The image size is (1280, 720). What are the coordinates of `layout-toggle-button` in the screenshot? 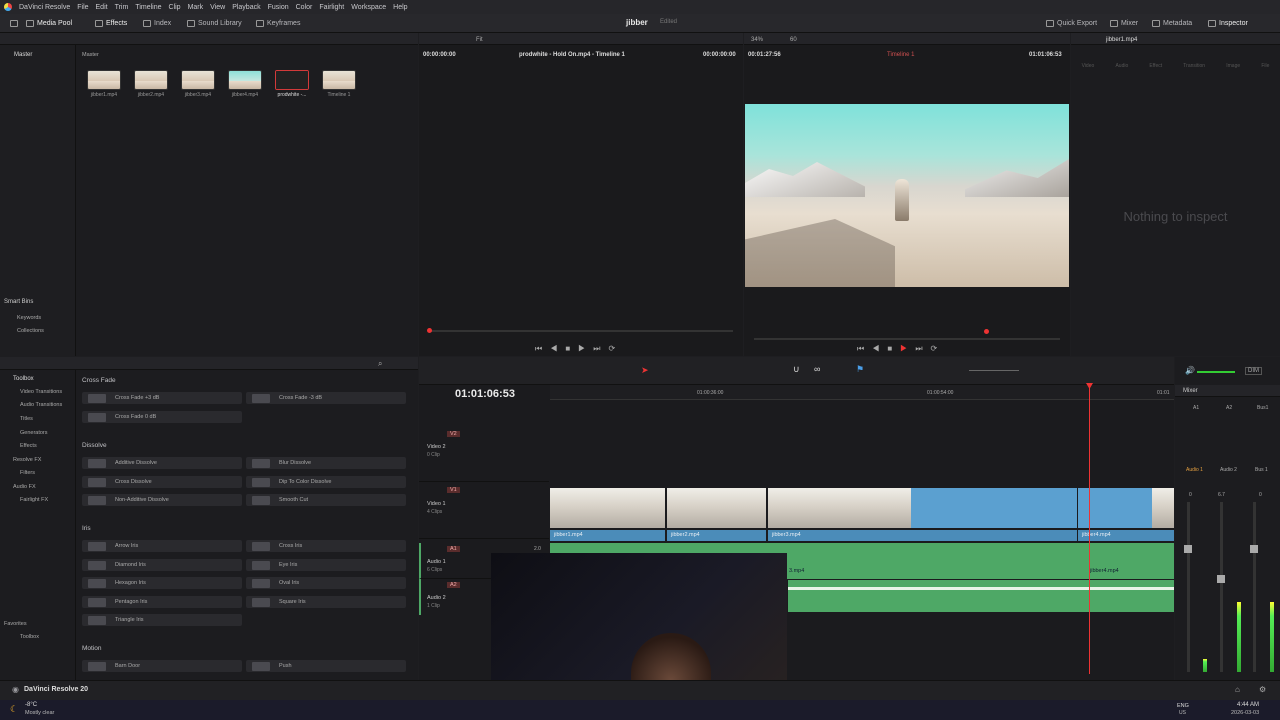 It's located at (14, 23).